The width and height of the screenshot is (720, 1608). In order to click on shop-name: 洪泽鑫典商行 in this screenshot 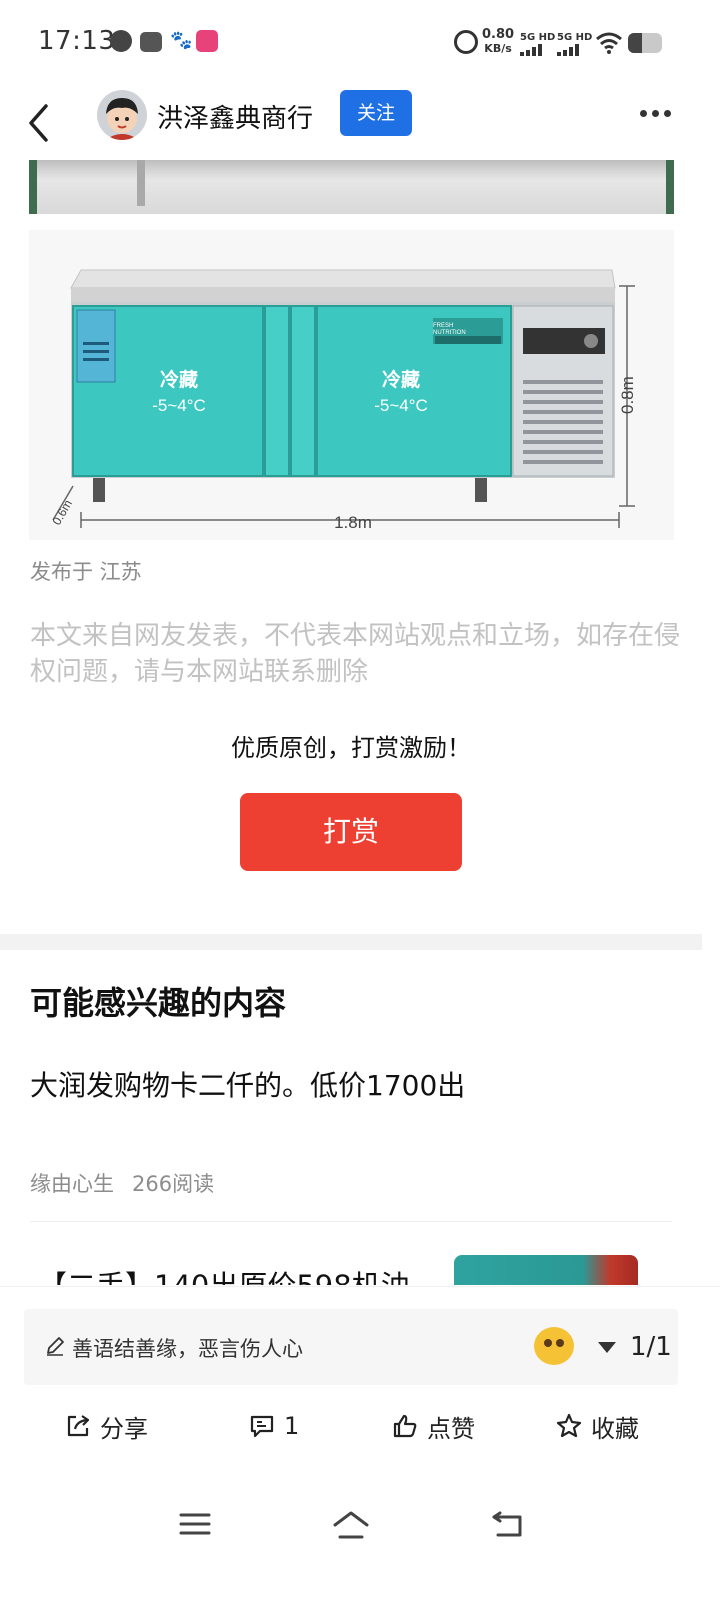, I will do `click(235, 116)`.